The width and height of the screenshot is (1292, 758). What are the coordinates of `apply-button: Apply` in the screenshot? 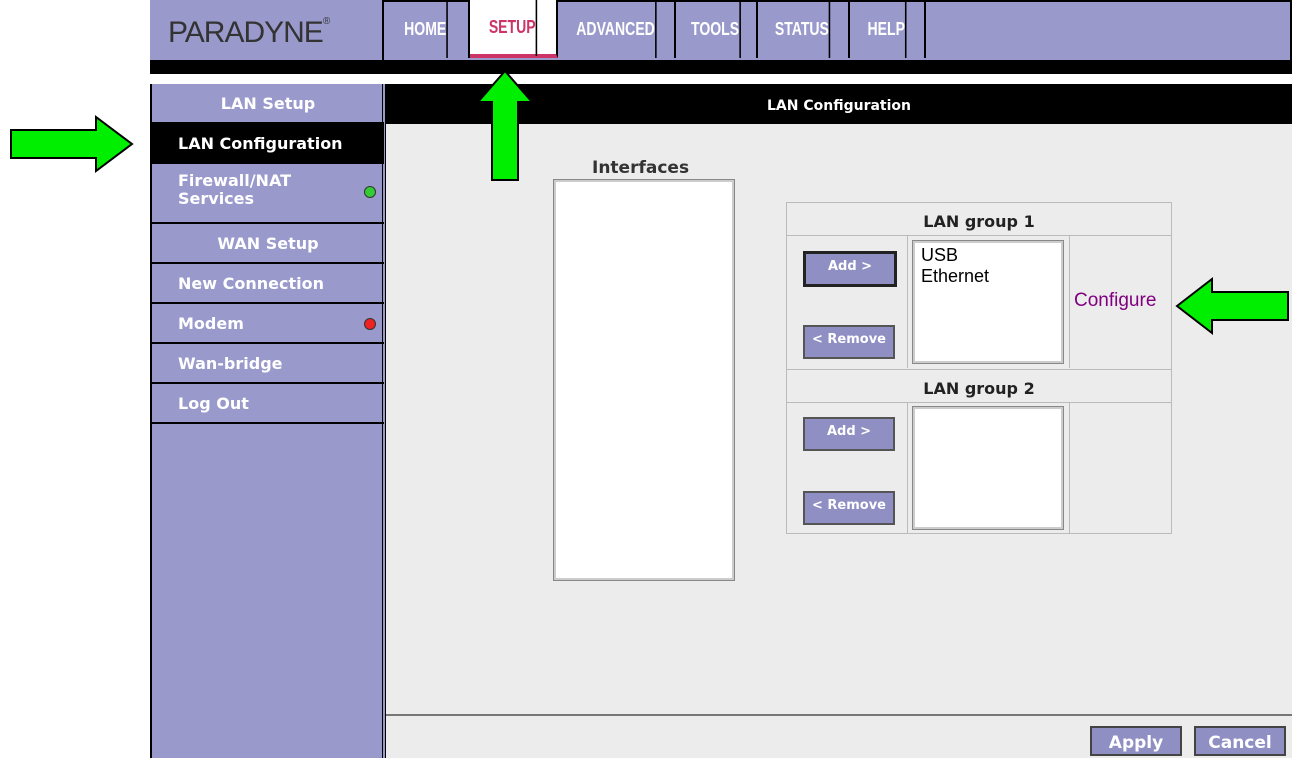 It's located at (1136, 741).